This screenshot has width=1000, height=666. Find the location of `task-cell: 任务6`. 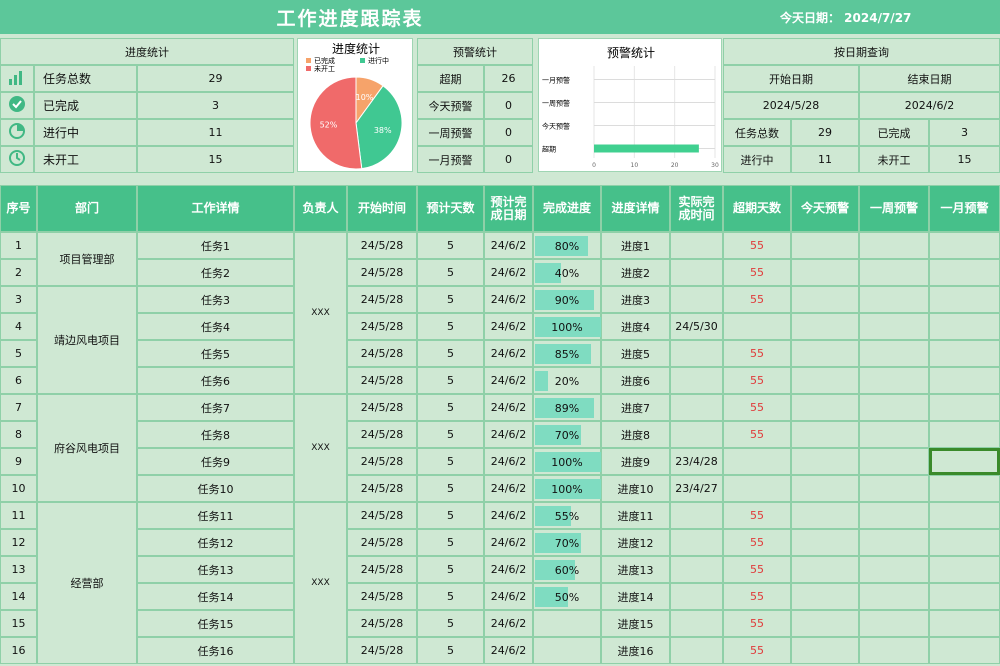

task-cell: 任务6 is located at coordinates (215, 380).